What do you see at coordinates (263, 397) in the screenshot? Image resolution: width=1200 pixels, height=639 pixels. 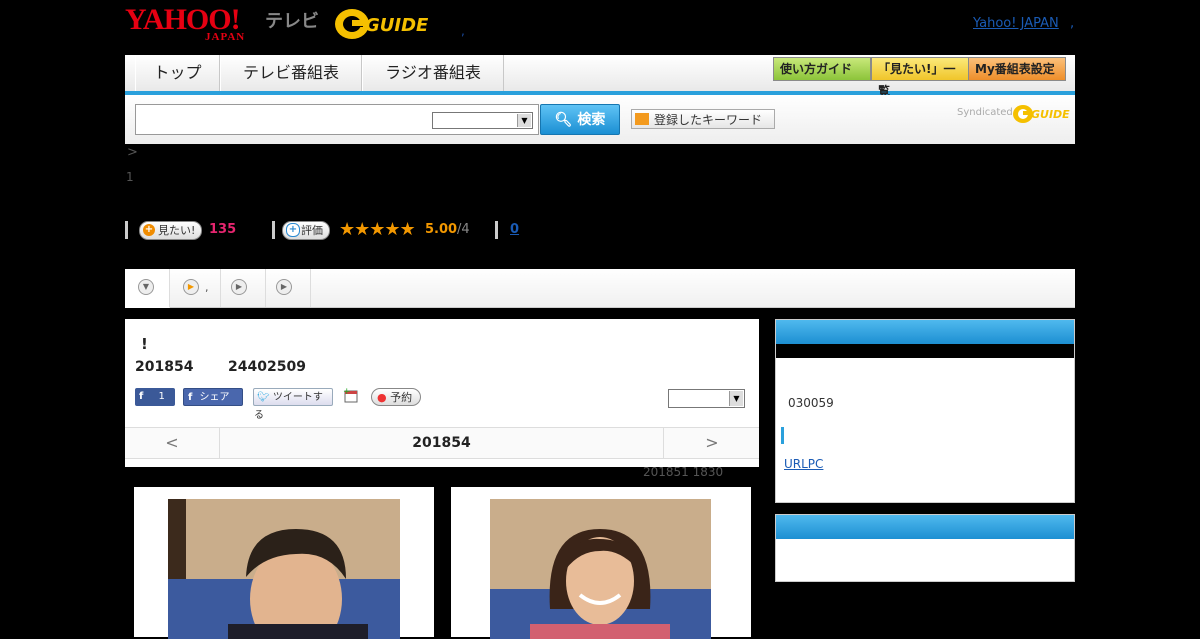 I see `twitter-bird-icon: 🐦︎` at bounding box center [263, 397].